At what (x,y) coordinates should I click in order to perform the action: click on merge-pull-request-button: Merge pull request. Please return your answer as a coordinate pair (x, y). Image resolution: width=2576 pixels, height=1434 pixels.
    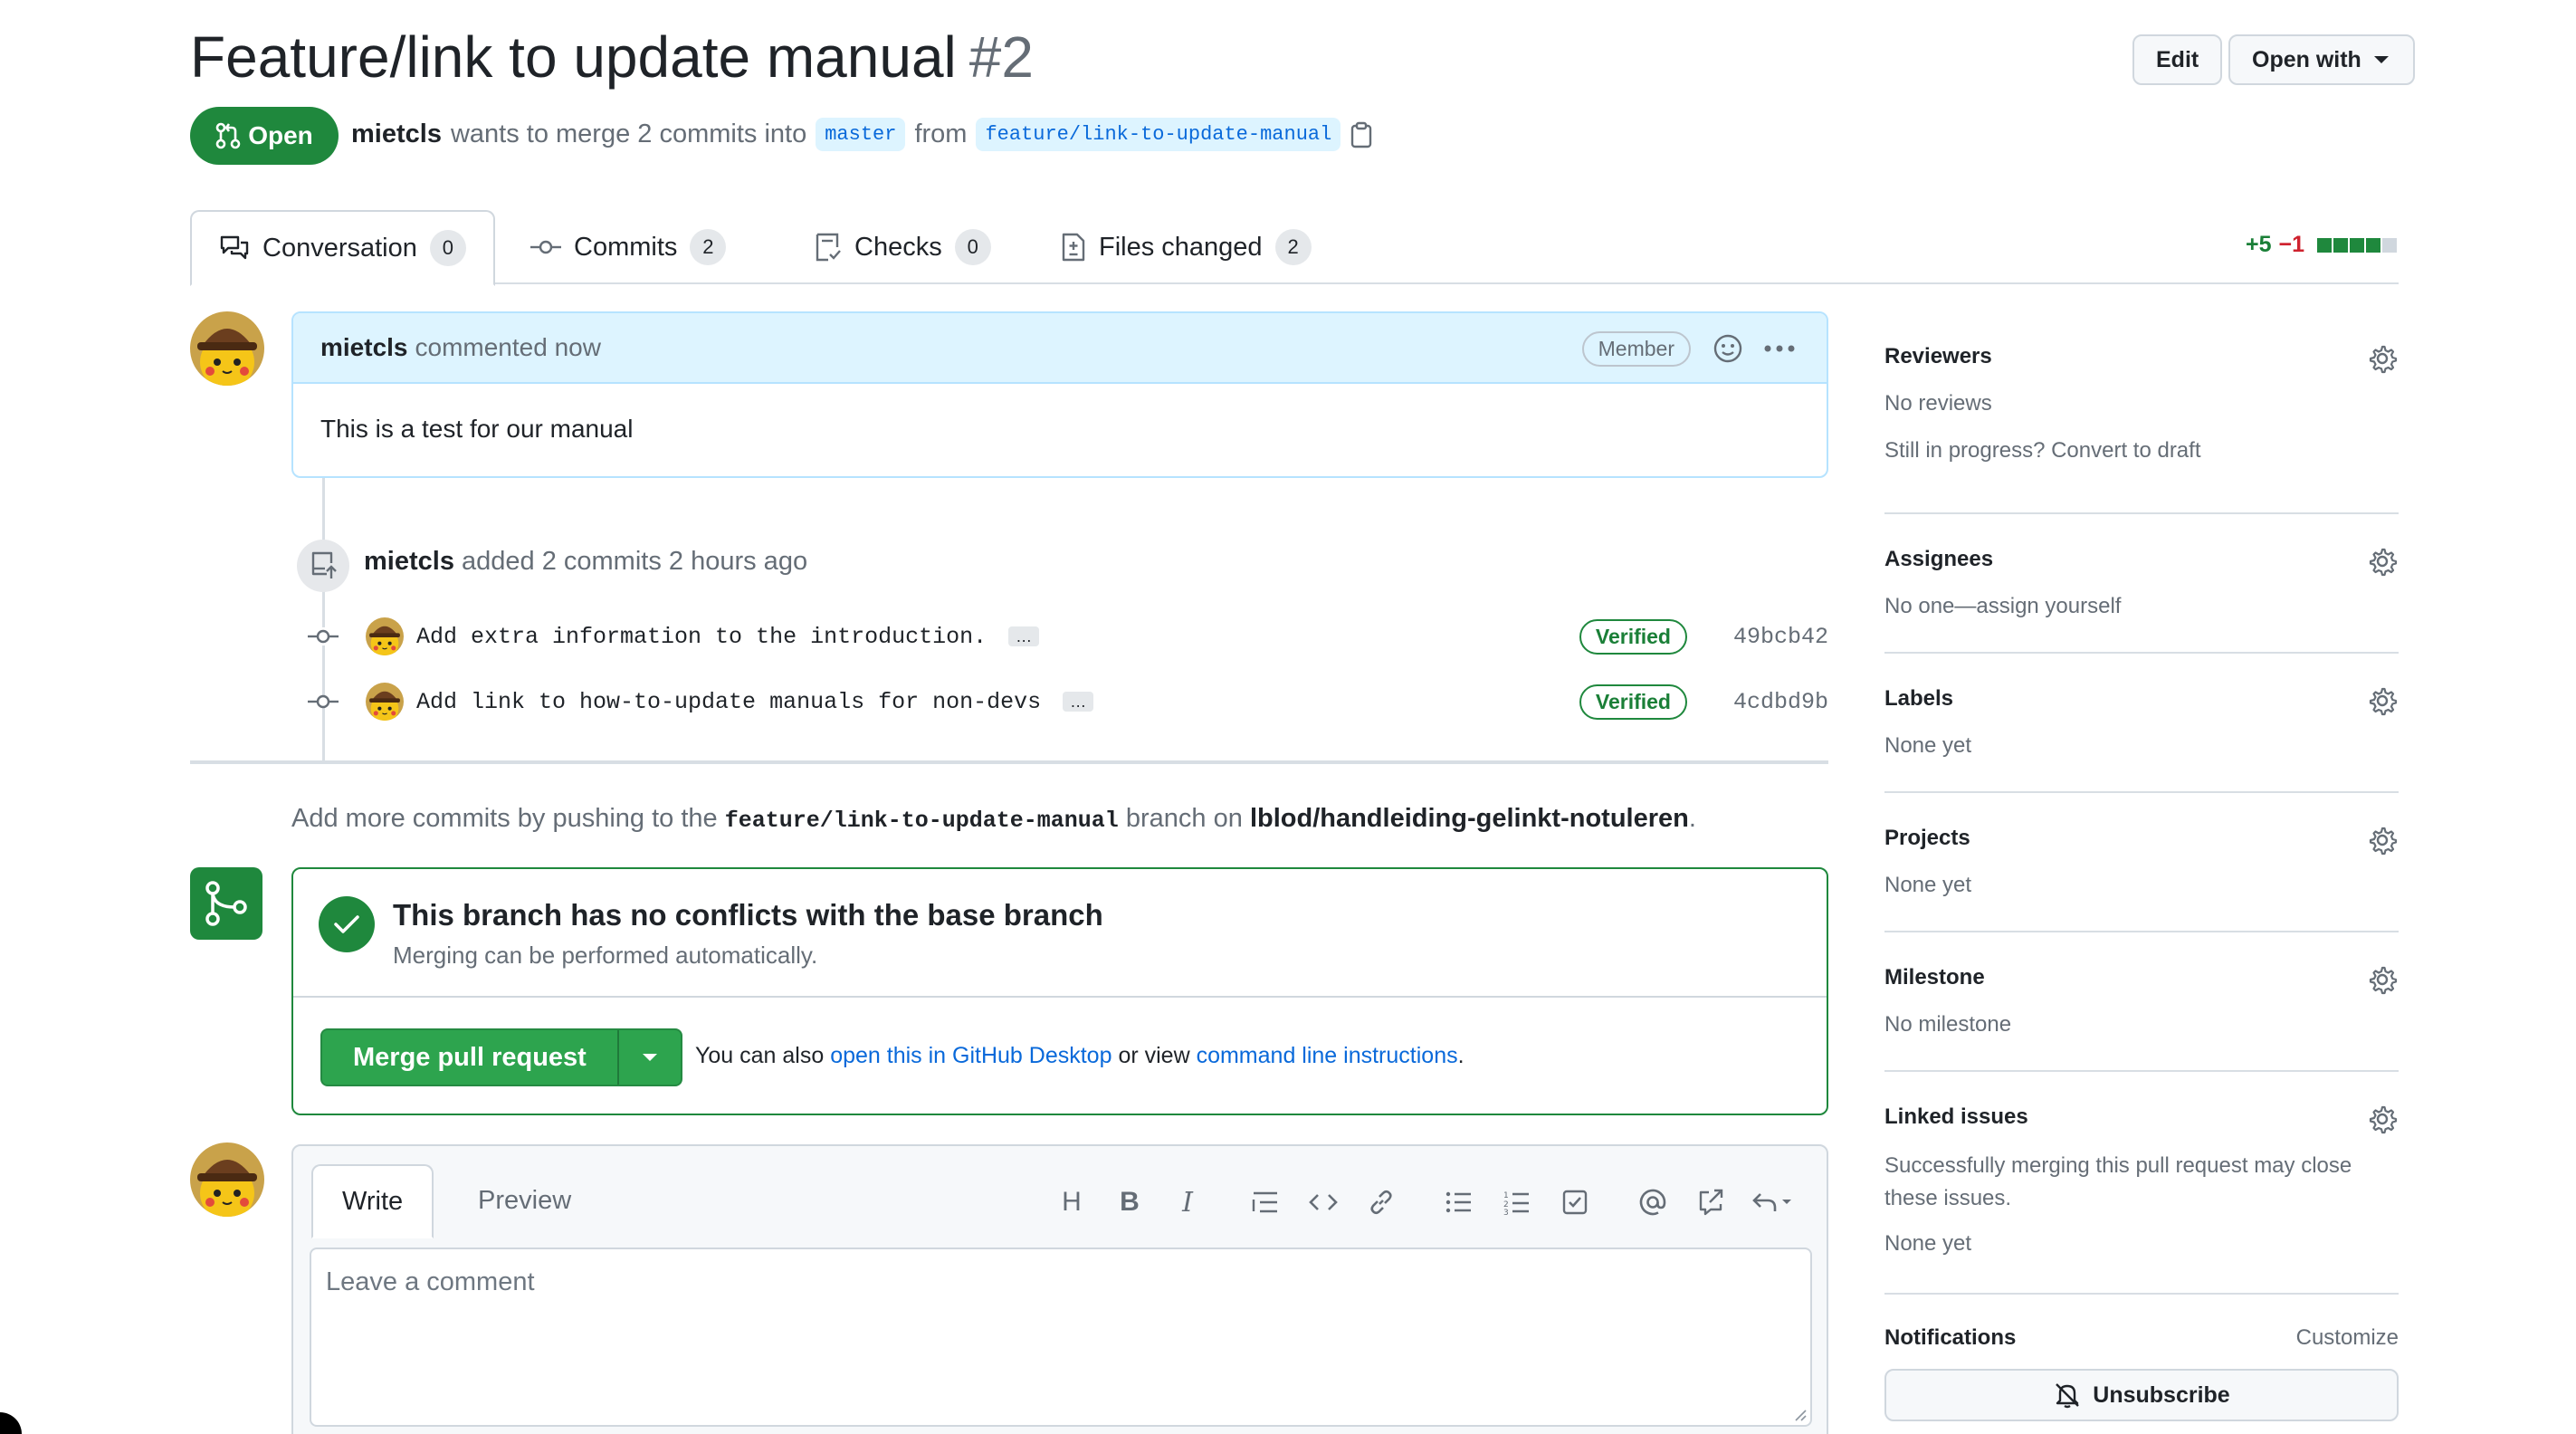
    Looking at the image, I should click on (501, 1057).